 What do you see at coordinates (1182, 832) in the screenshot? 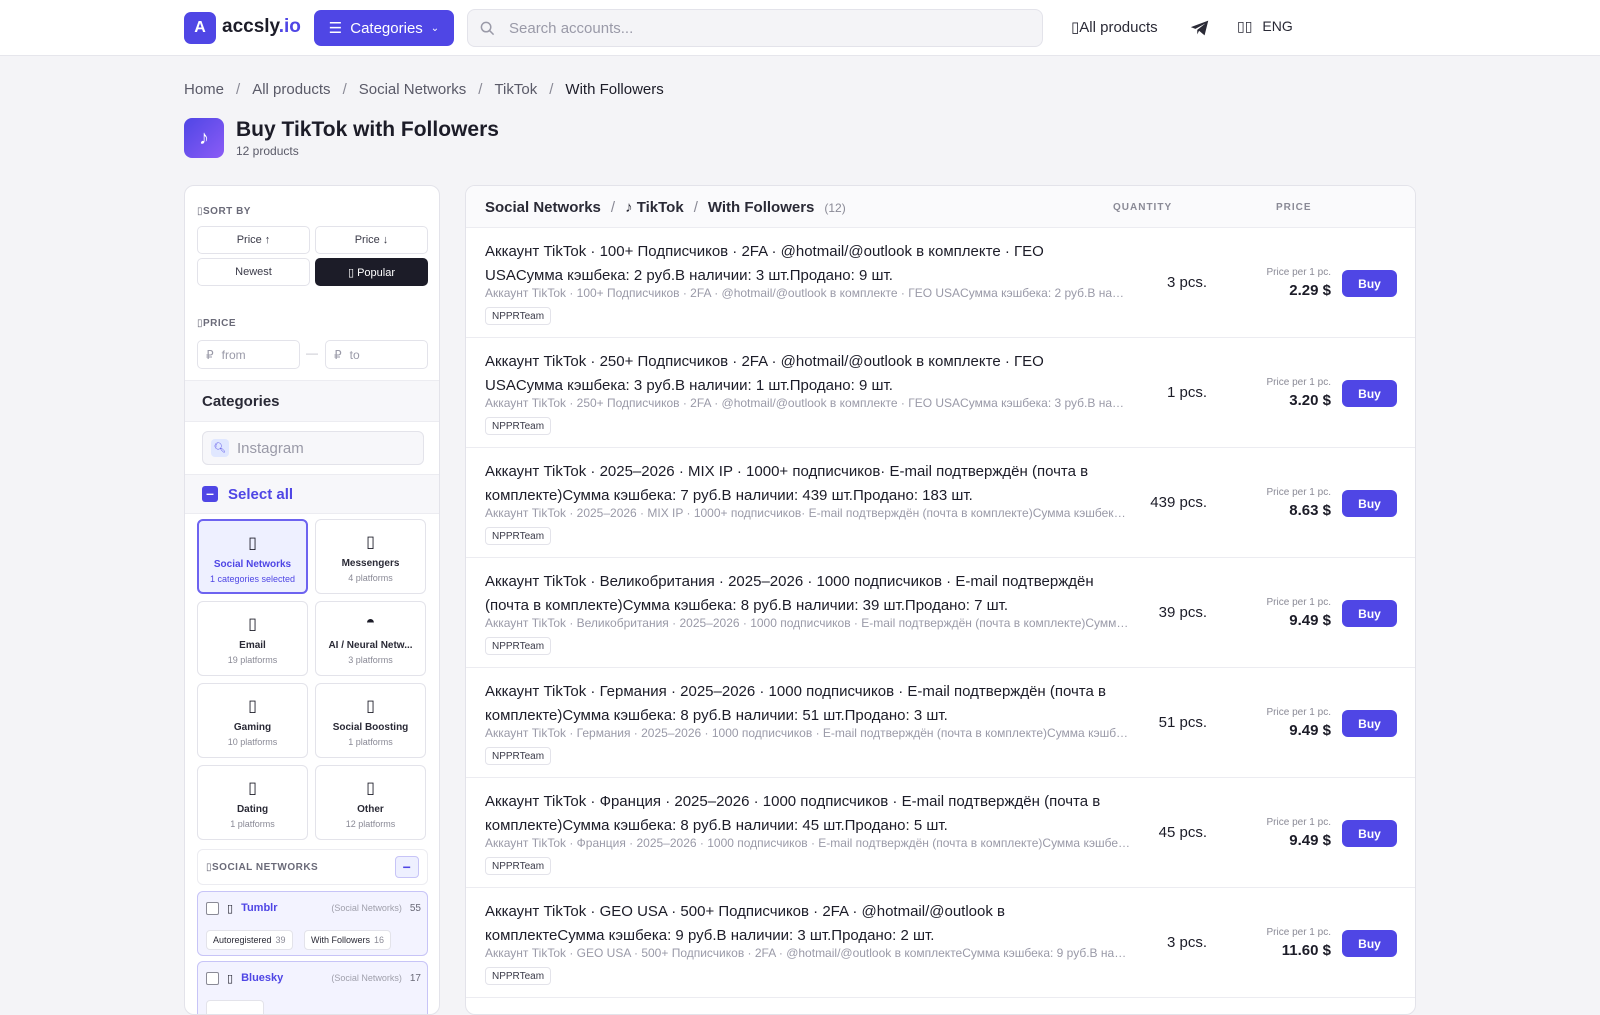
I see `product-quantity: 45 pcs.` at bounding box center [1182, 832].